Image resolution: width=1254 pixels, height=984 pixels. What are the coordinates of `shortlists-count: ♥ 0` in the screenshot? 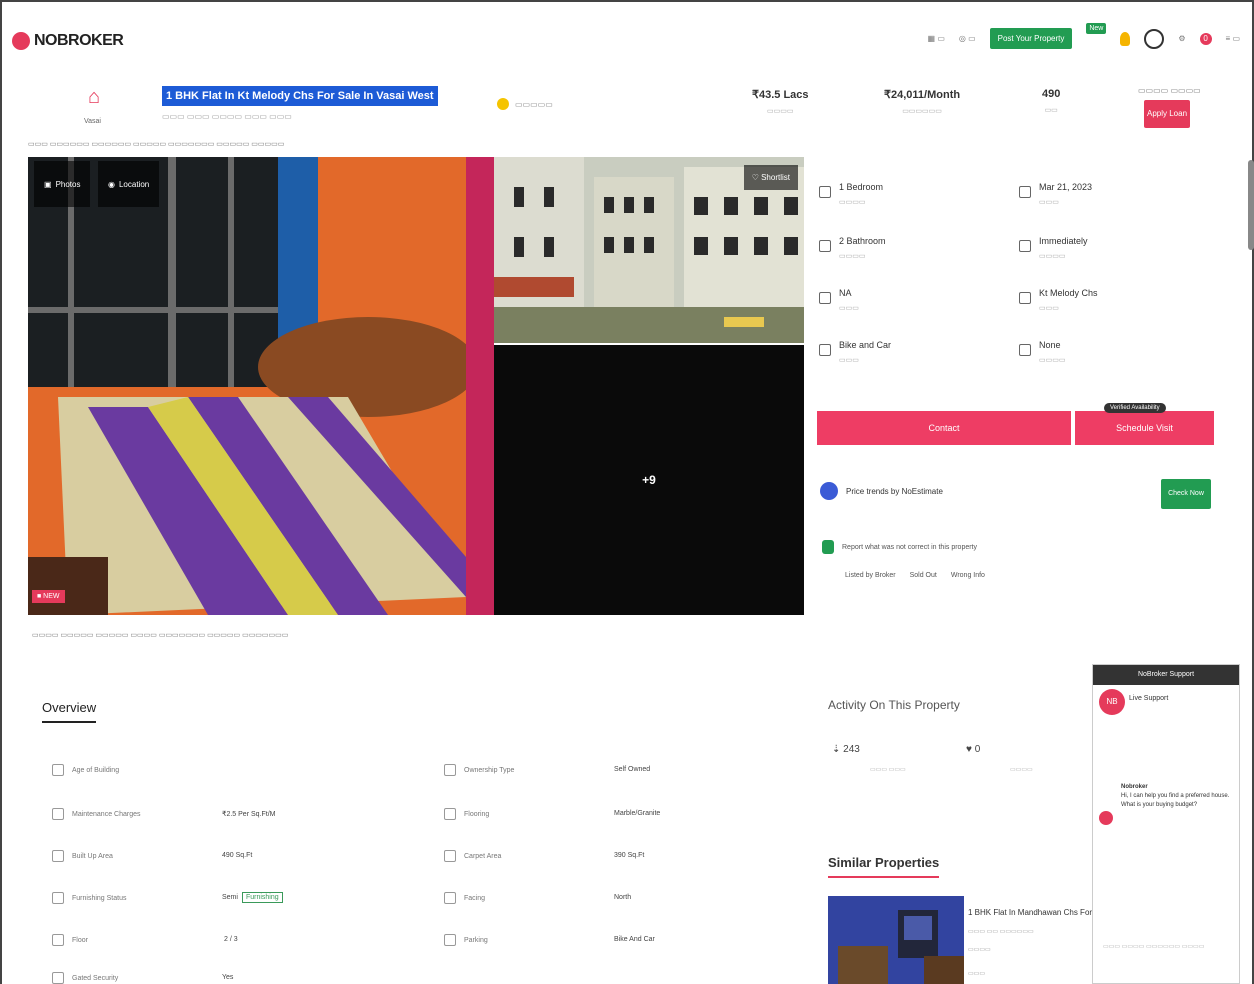 It's located at (973, 749).